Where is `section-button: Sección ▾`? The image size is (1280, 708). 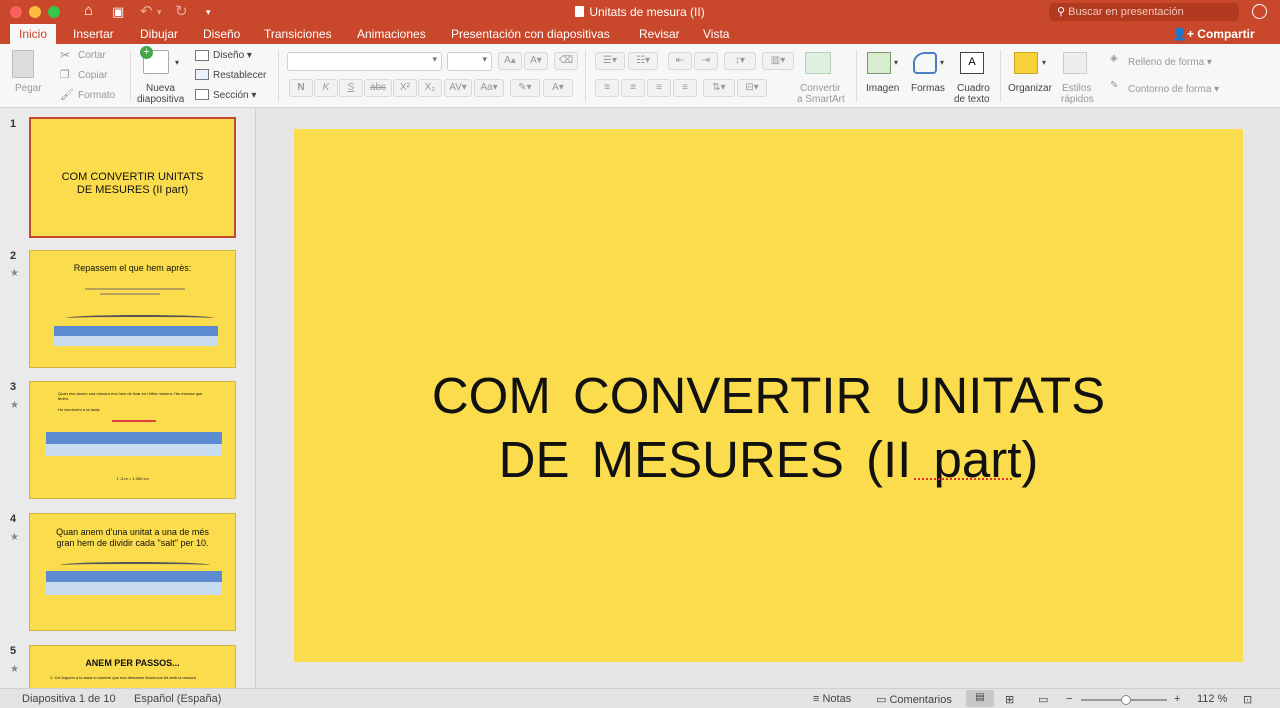
section-button: Sección ▾ is located at coordinates (234, 95).